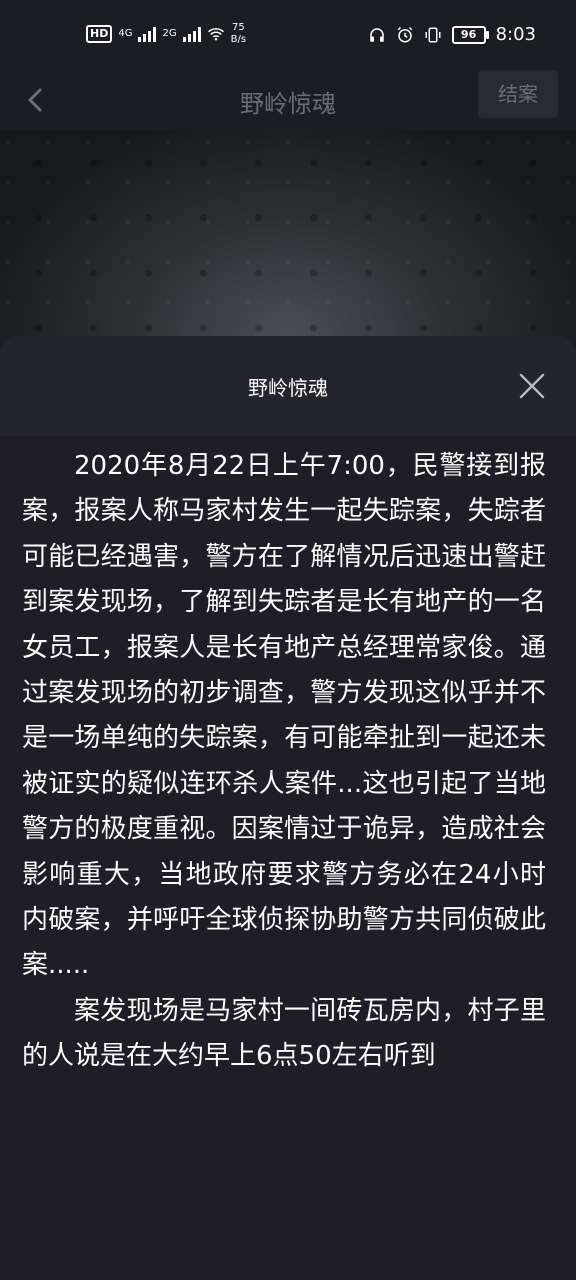 Image resolution: width=576 pixels, height=1280 pixels. I want to click on status-left: HD 4G 2G 75 B/s, so click(166, 34).